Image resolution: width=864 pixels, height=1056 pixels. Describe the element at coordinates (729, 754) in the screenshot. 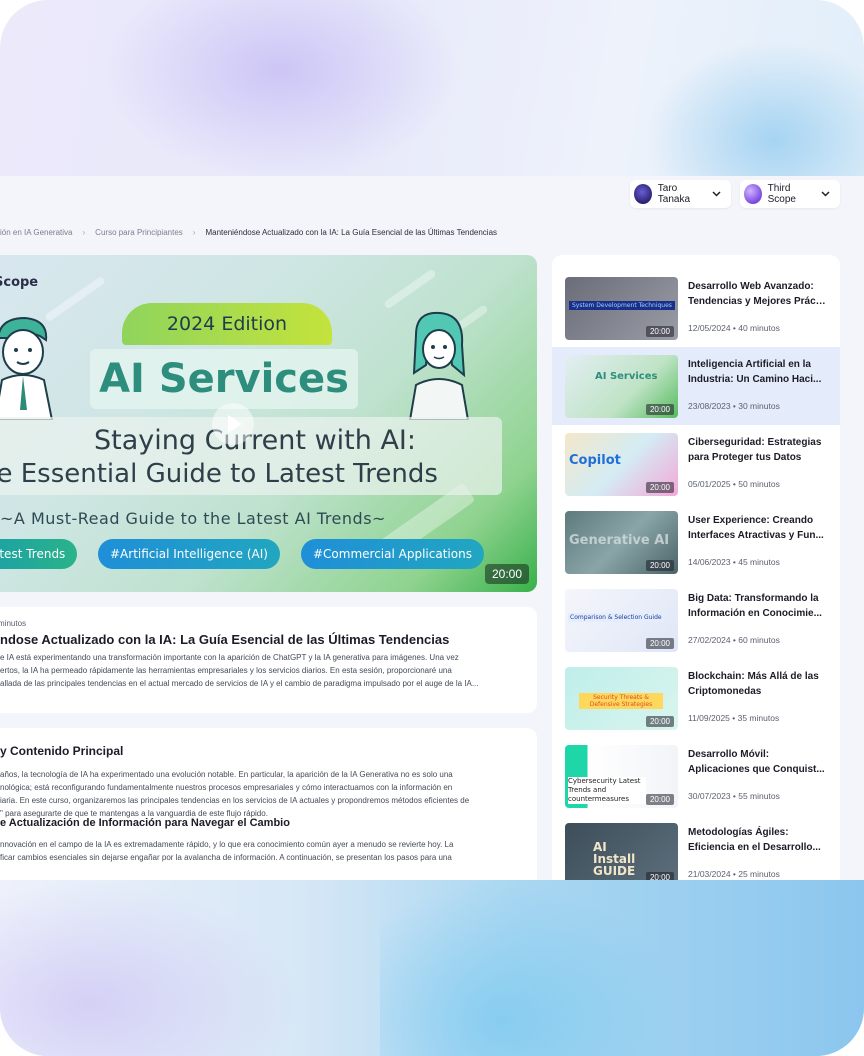

I see `title-line: Desarrollo Móvil:` at that location.